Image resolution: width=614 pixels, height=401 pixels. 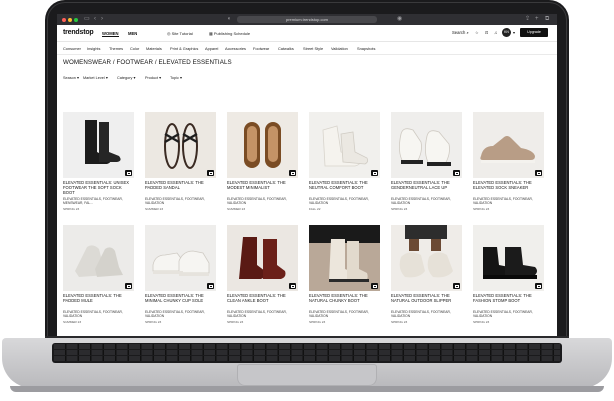 I want to click on neutral-comfort-boot-image, so click(x=345, y=146).